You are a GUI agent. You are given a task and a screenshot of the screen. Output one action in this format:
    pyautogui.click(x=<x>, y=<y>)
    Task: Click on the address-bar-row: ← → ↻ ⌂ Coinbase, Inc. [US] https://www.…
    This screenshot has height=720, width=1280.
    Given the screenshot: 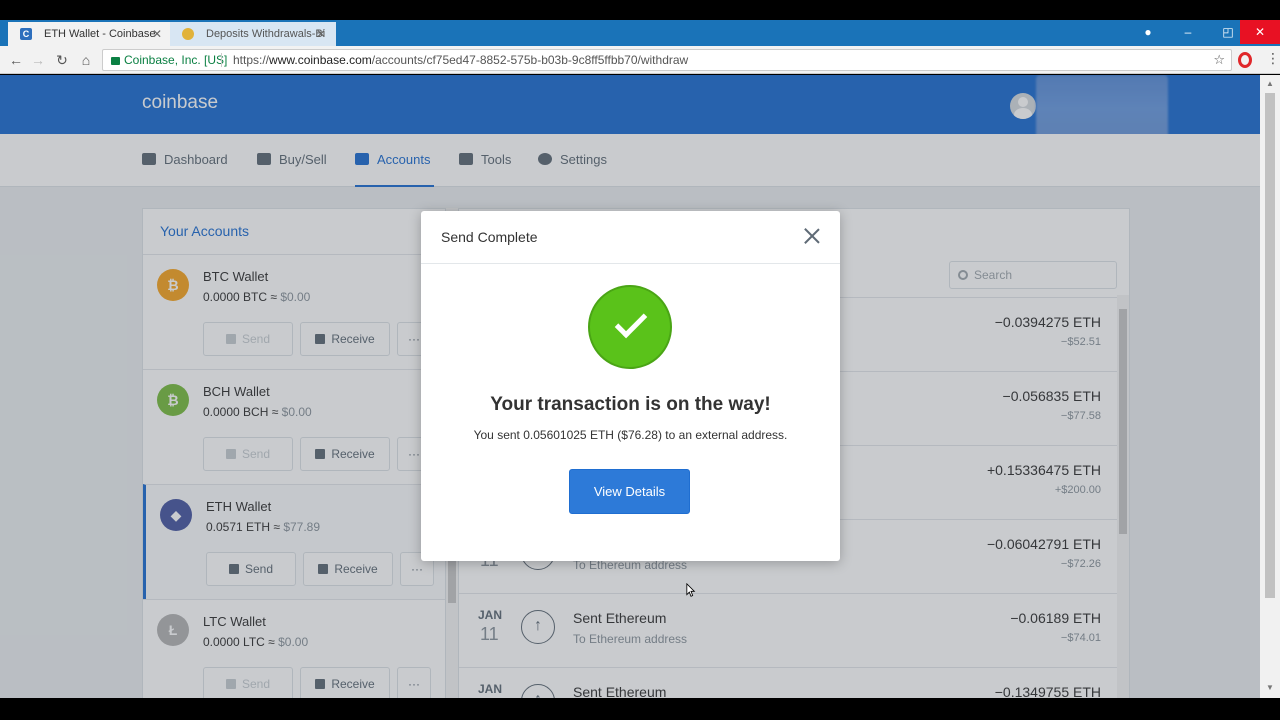 What is the action you would take?
    pyautogui.click(x=640, y=60)
    